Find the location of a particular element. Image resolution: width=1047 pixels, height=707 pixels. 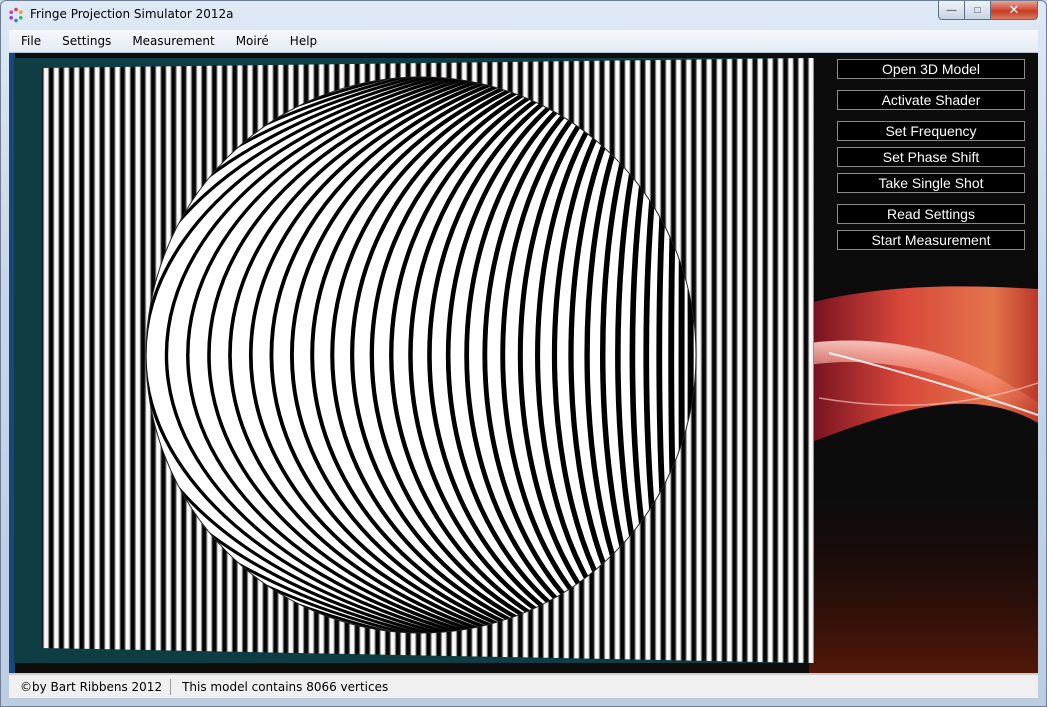

menu-help: Help is located at coordinates (302, 41).